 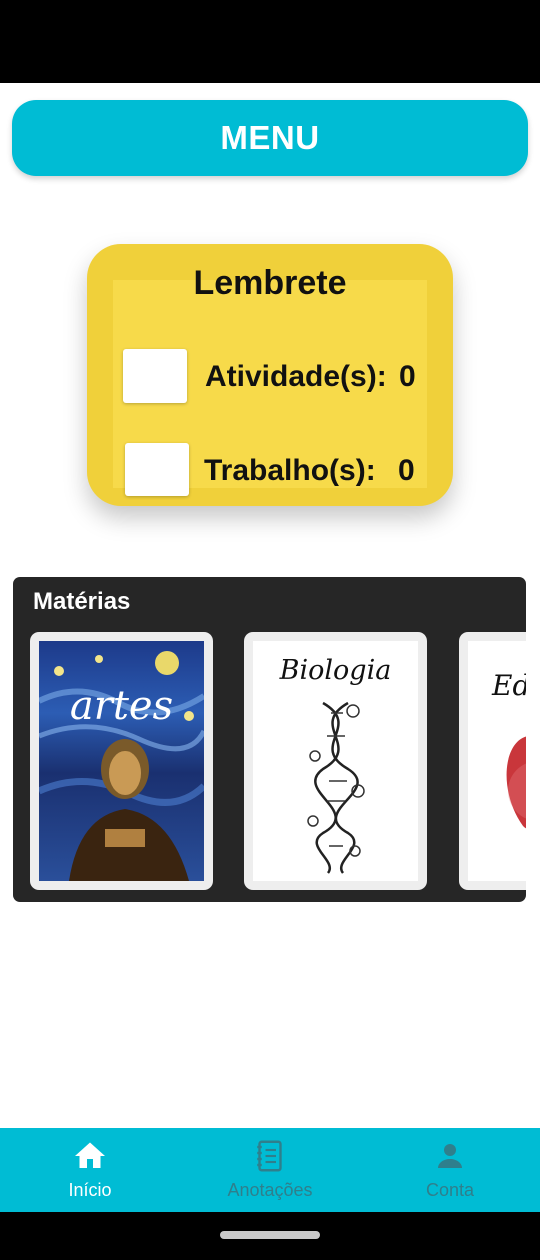 What do you see at coordinates (157, 469) in the screenshot?
I see `assignments-box` at bounding box center [157, 469].